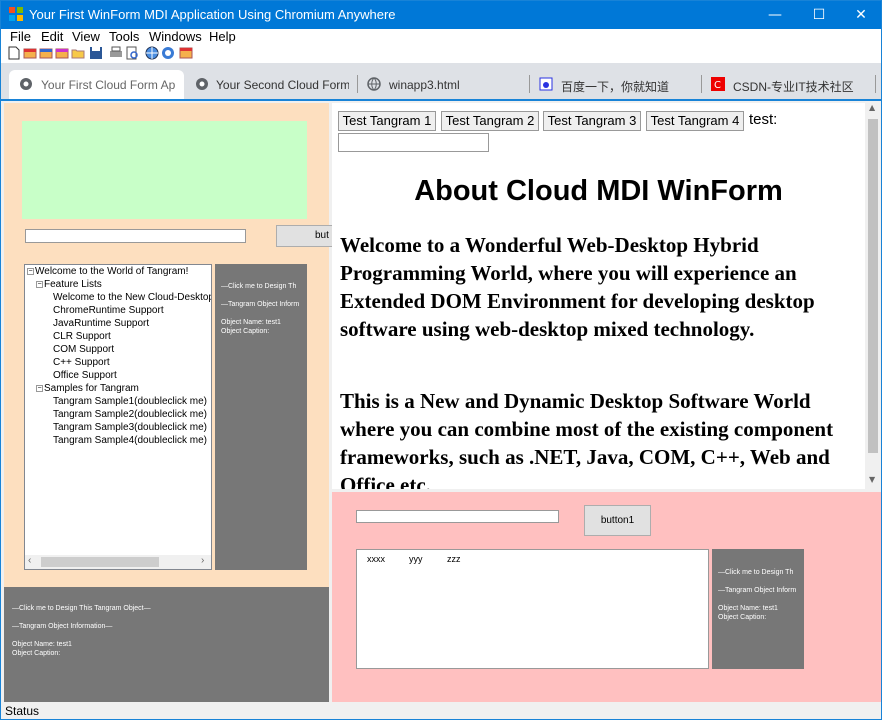 Image resolution: width=882 pixels, height=720 pixels. Describe the element at coordinates (775, 15) in the screenshot. I see `minimize-button: —` at that location.